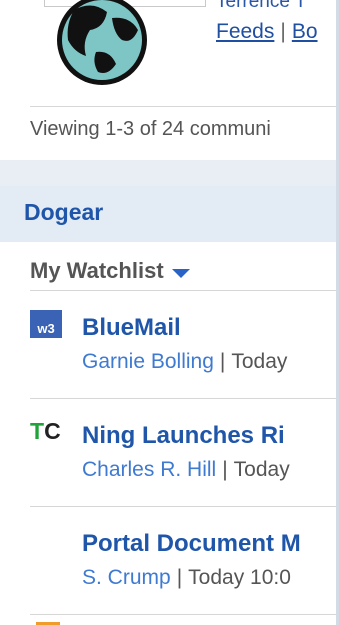 The width and height of the screenshot is (339, 625). I want to click on tc-icon: TC, so click(45, 431).